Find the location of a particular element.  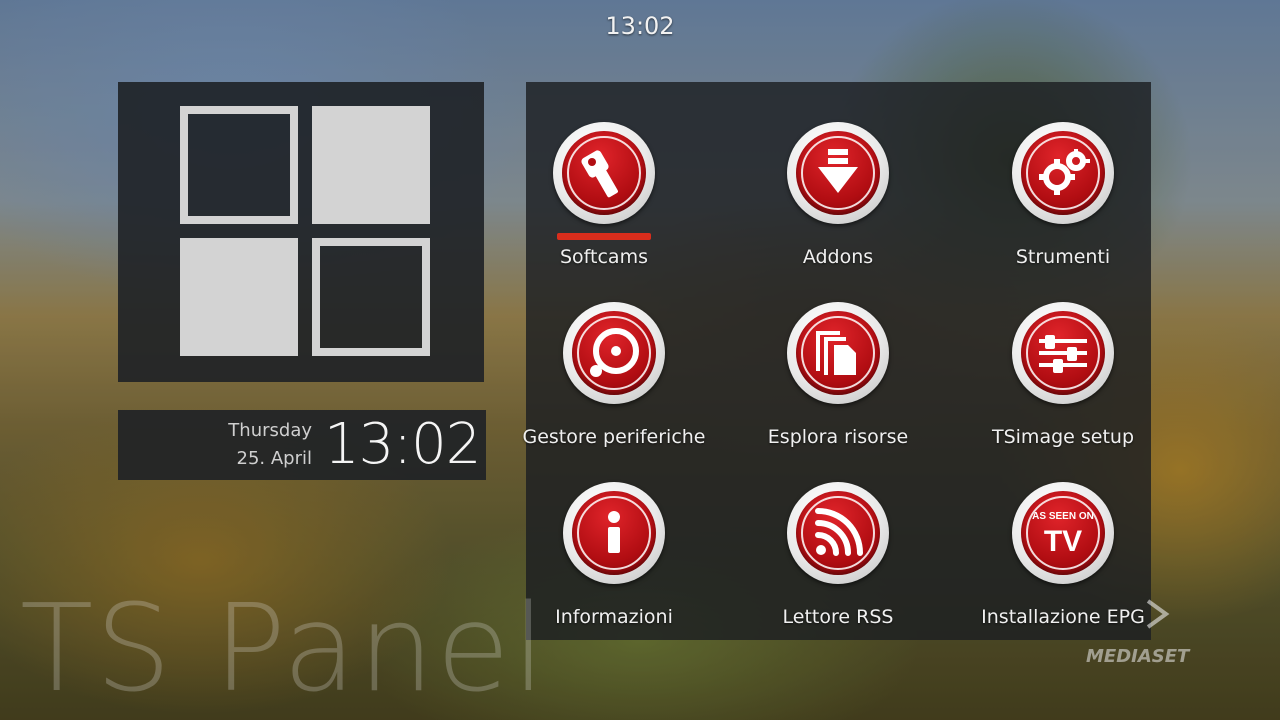

icon-caption: AS SEEN ON is located at coordinates (1063, 516).